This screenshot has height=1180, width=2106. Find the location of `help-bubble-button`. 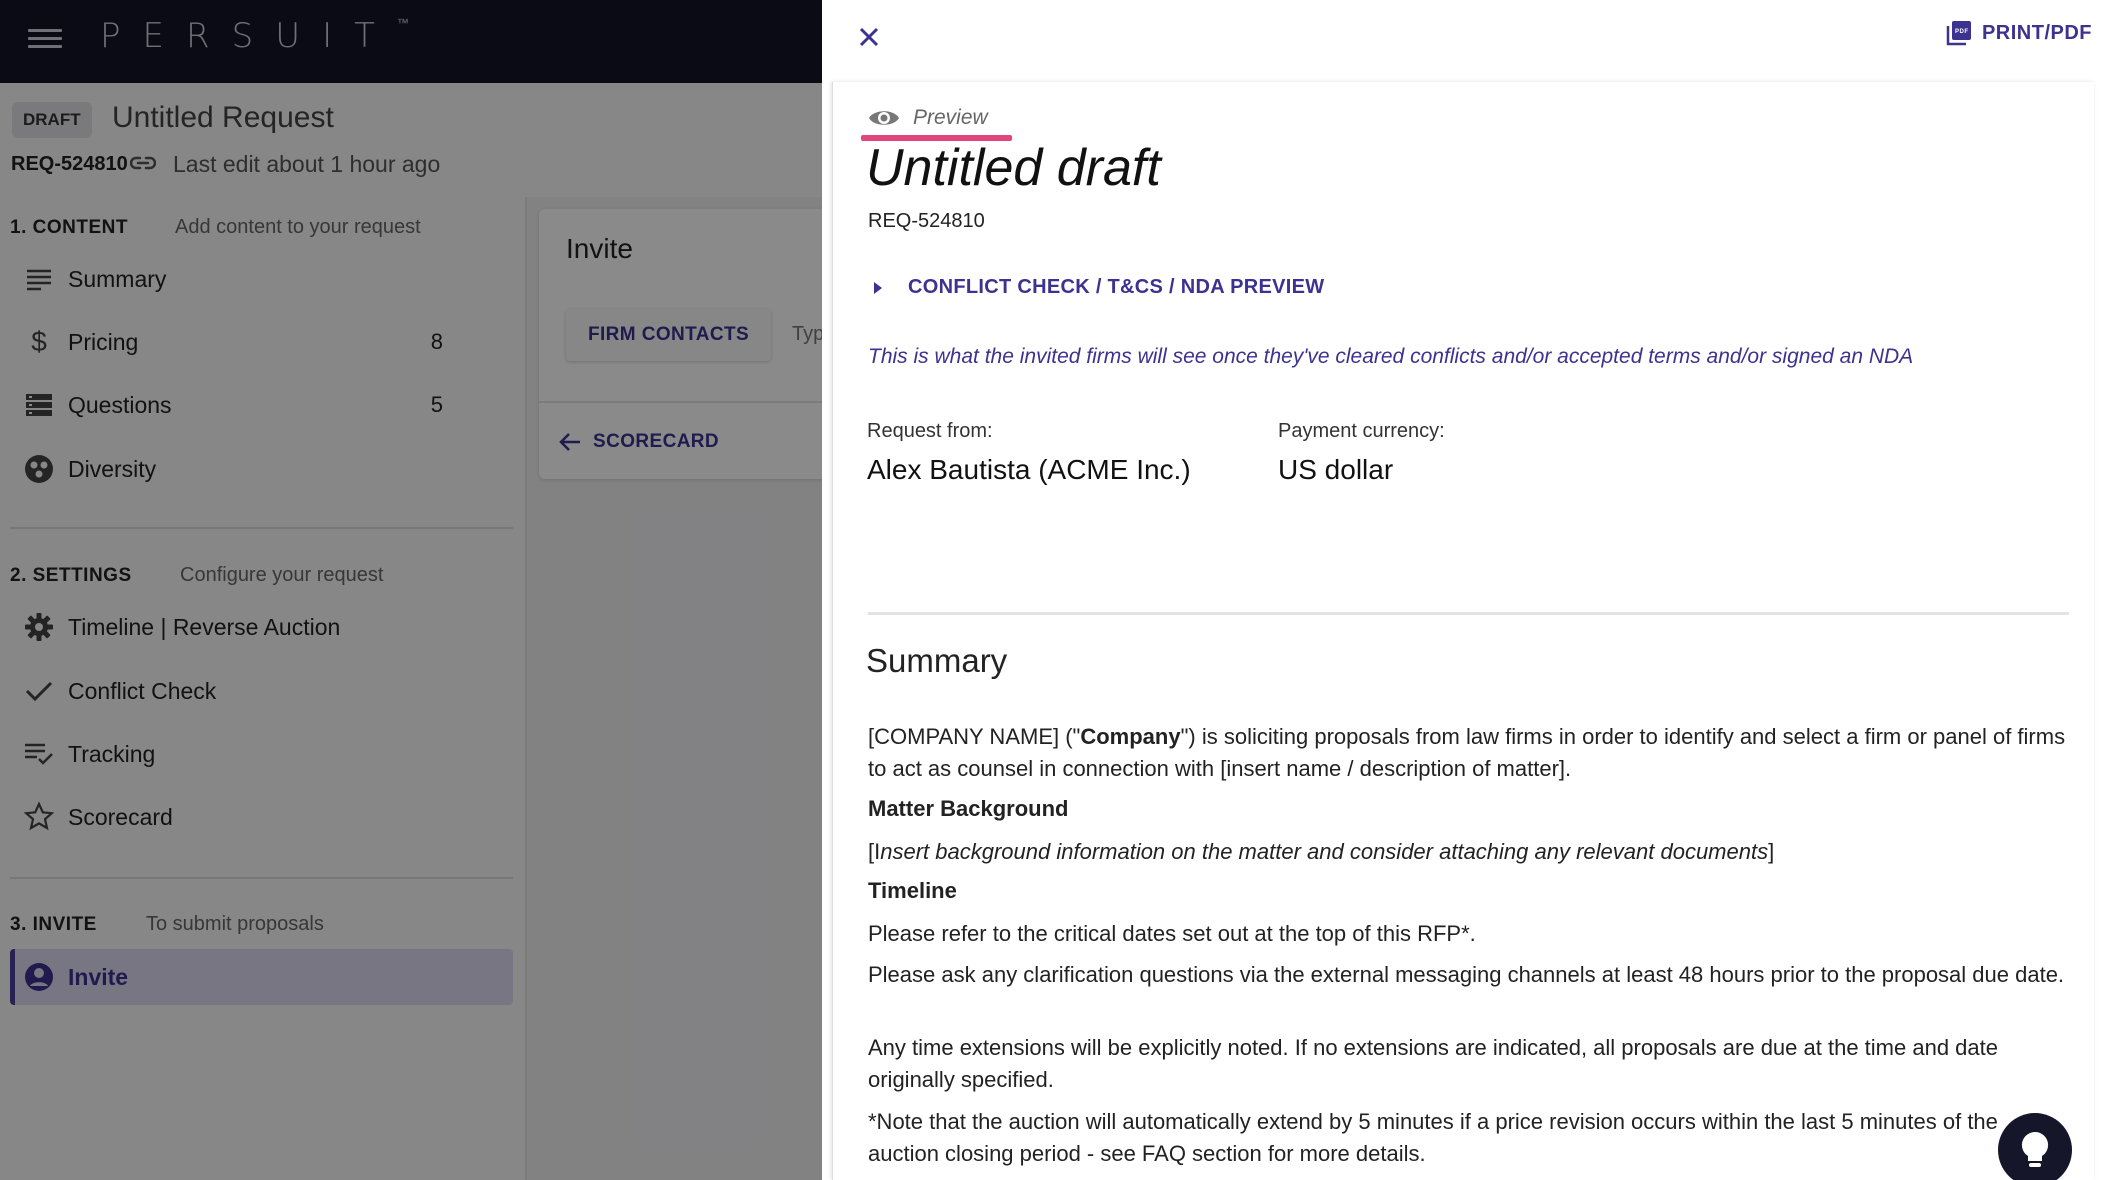

help-bubble-button is located at coordinates (2035, 1146).